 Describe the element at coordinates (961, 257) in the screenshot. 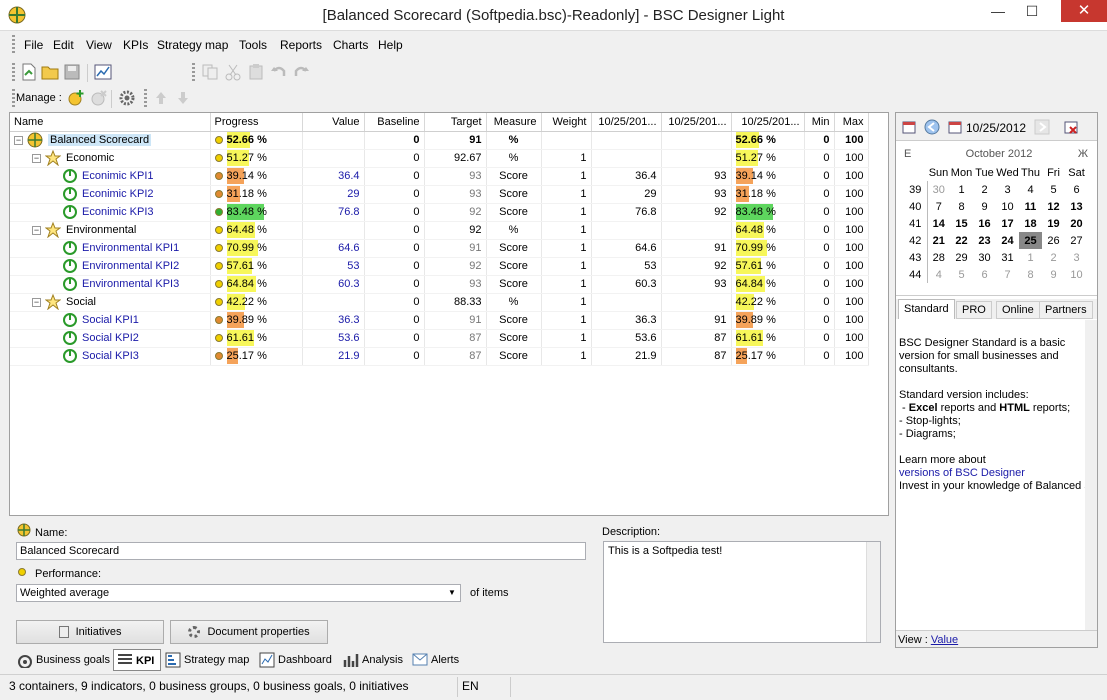

I see `calendar-day: 29` at that location.